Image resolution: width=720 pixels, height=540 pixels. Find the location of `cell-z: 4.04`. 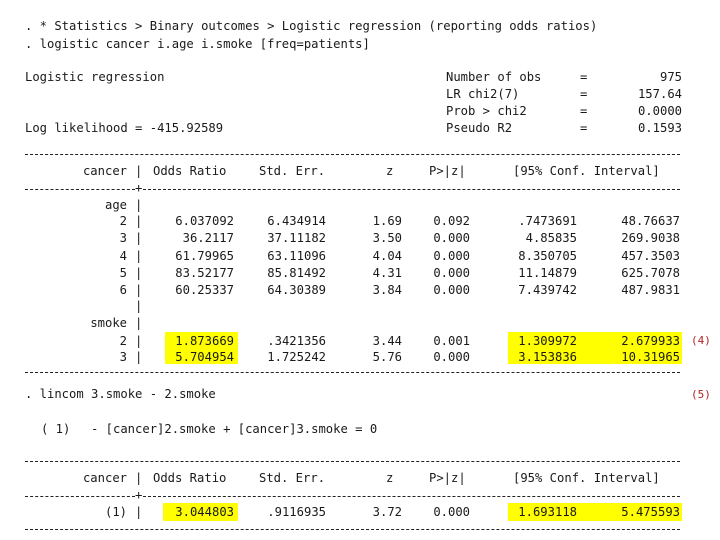

cell-z: 4.04 is located at coordinates (387, 255).